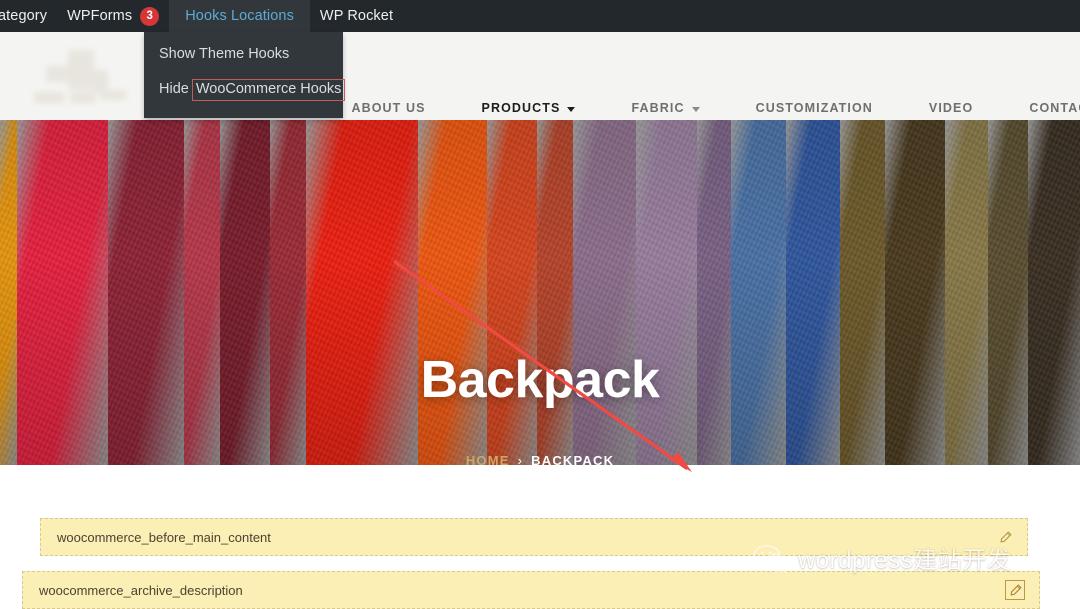 This screenshot has height=609, width=1080. Describe the element at coordinates (658, 108) in the screenshot. I see `nav-item-label: FABRIC` at that location.